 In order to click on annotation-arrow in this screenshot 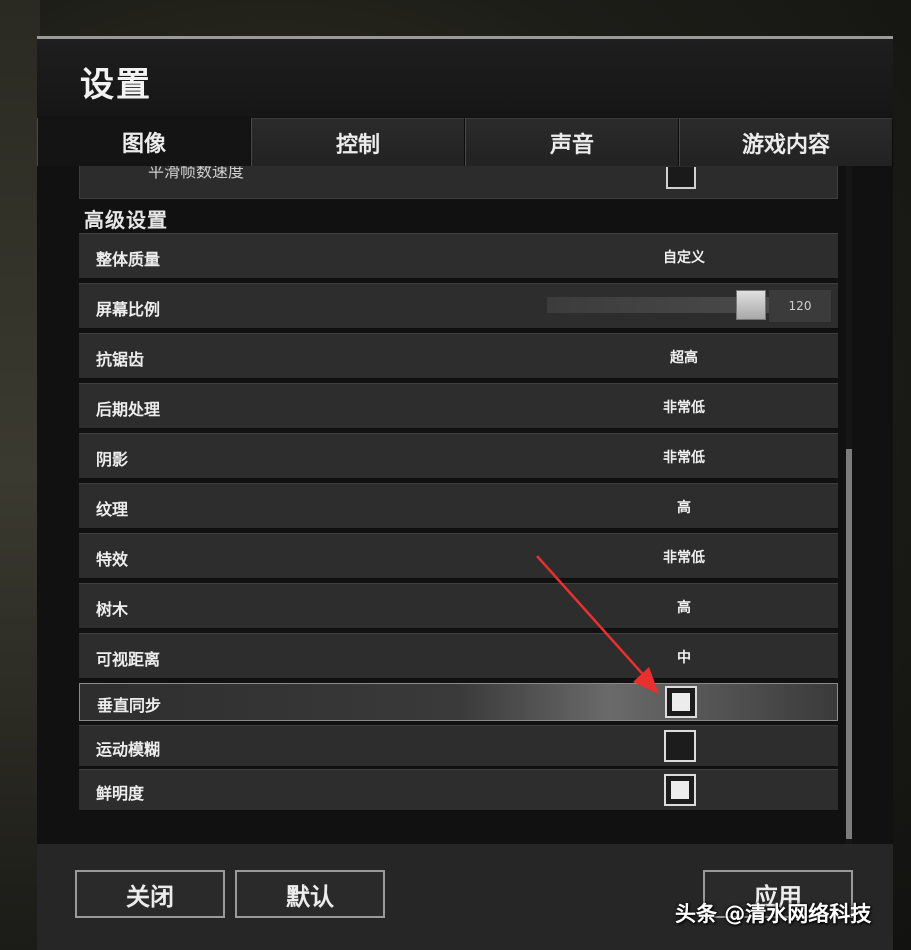, I will do `click(597, 624)`.